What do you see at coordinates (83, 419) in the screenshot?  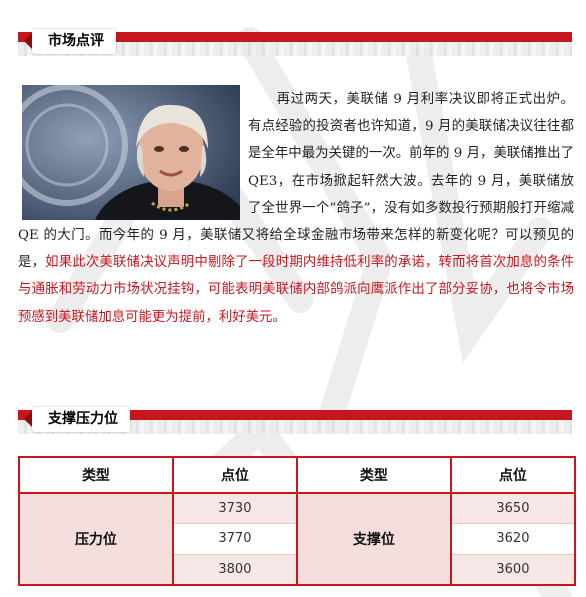 I see `section-title-support-resistance: 支撑压力位` at bounding box center [83, 419].